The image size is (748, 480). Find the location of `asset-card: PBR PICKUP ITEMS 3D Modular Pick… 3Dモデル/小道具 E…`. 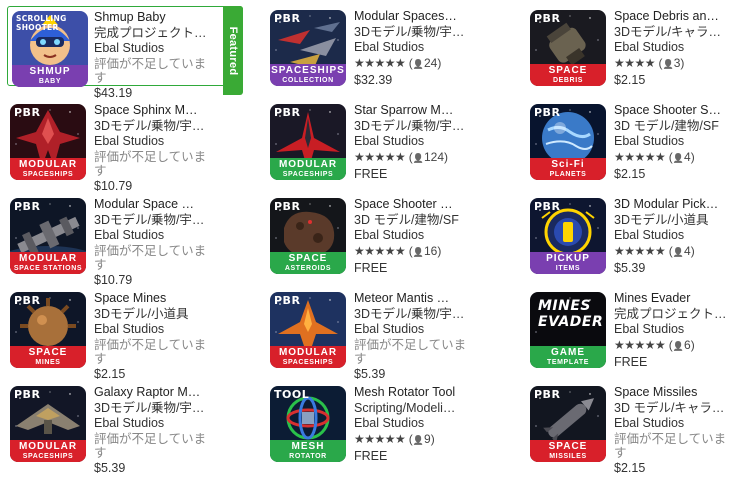

asset-card: PBR PICKUP ITEMS 3D Modular Pick… 3Dモデル/小道具 E… is located at coordinates (639, 241).